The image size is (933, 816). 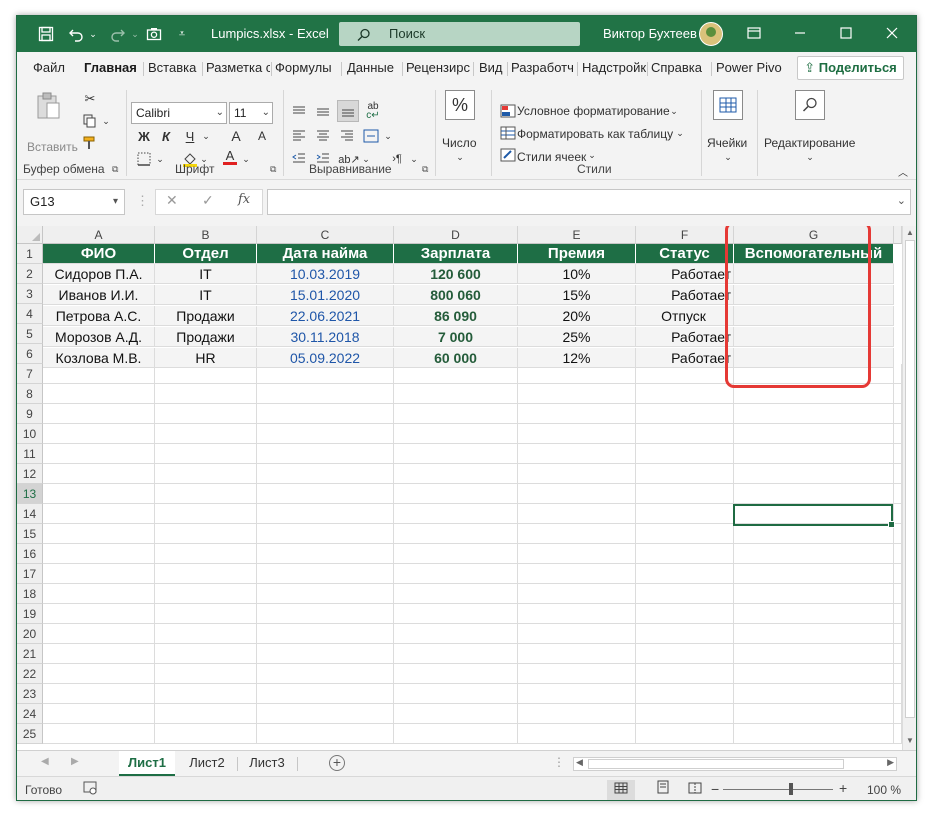 What do you see at coordinates (814, 254) in the screenshot?
I see `header-cell-helper: Вспомогательный` at bounding box center [814, 254].